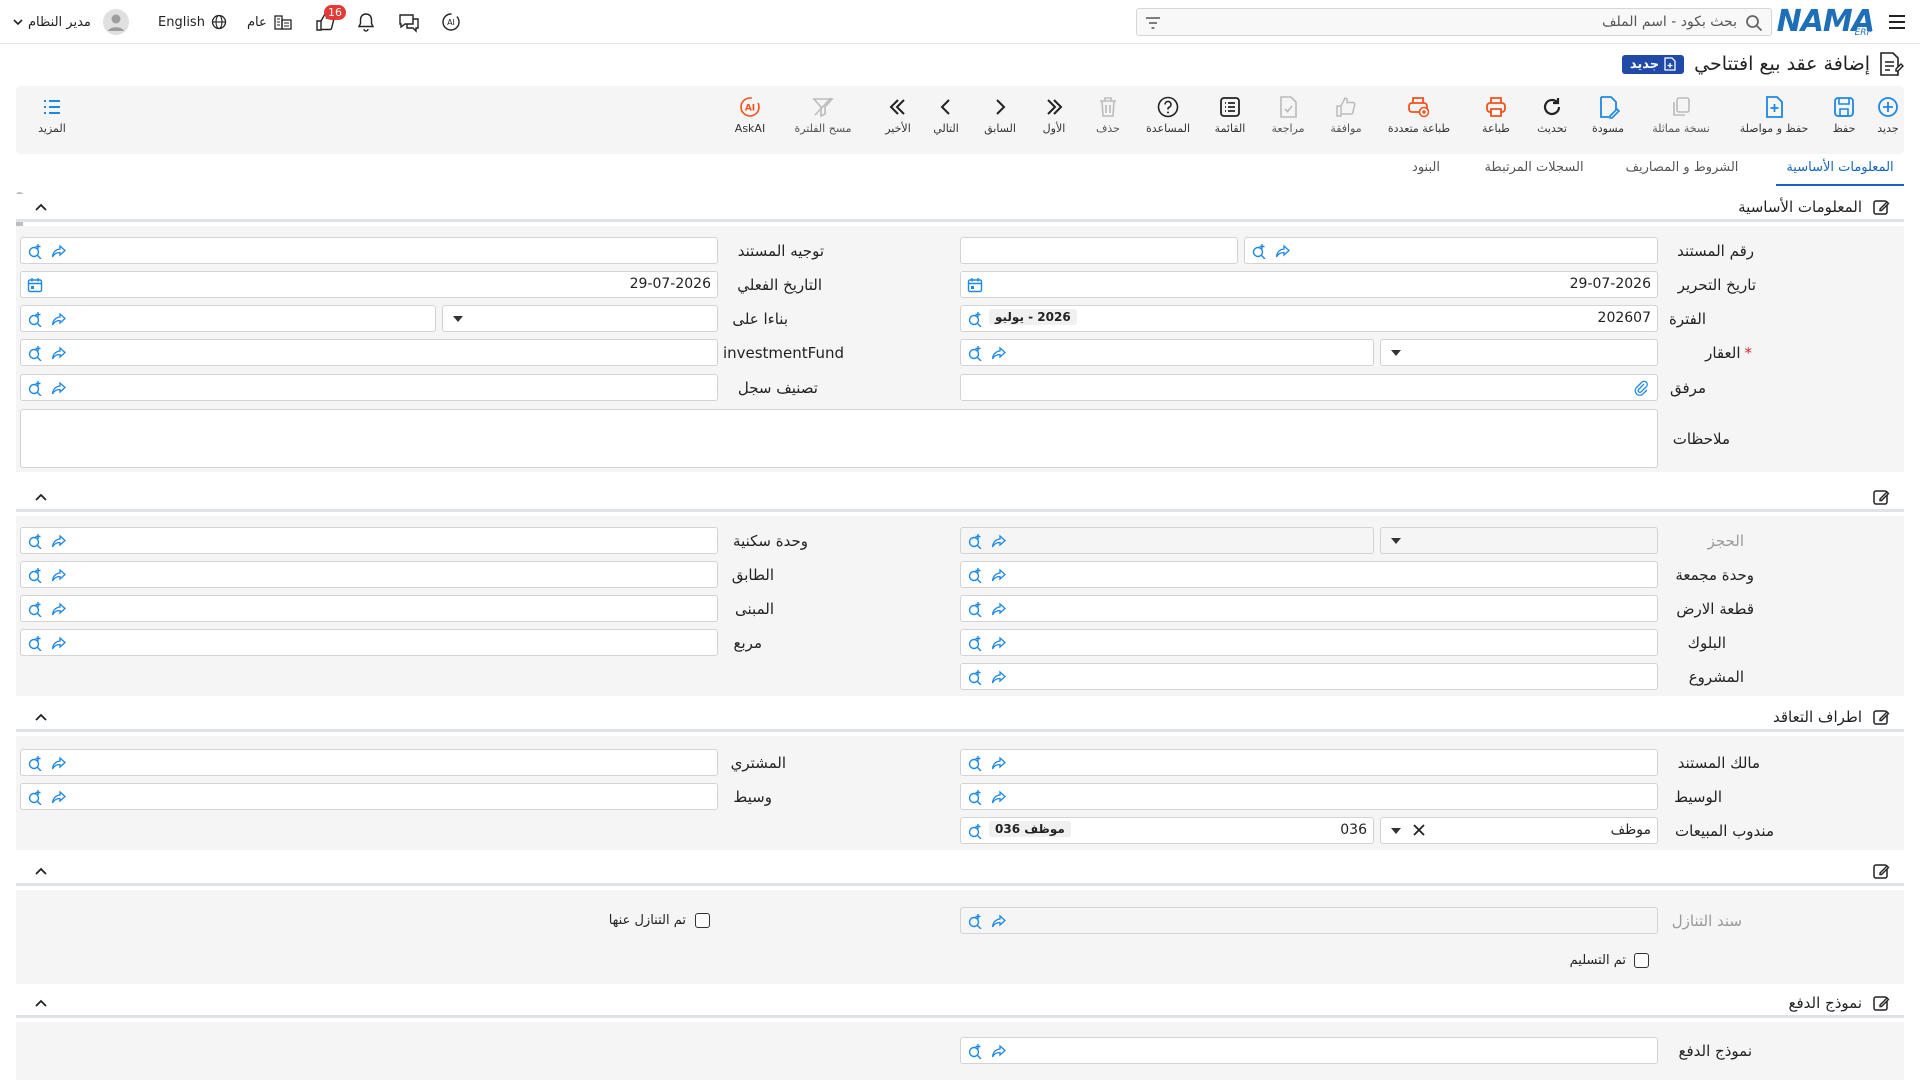 The height and width of the screenshot is (1080, 1920). I want to click on notifications-button, so click(366, 22).